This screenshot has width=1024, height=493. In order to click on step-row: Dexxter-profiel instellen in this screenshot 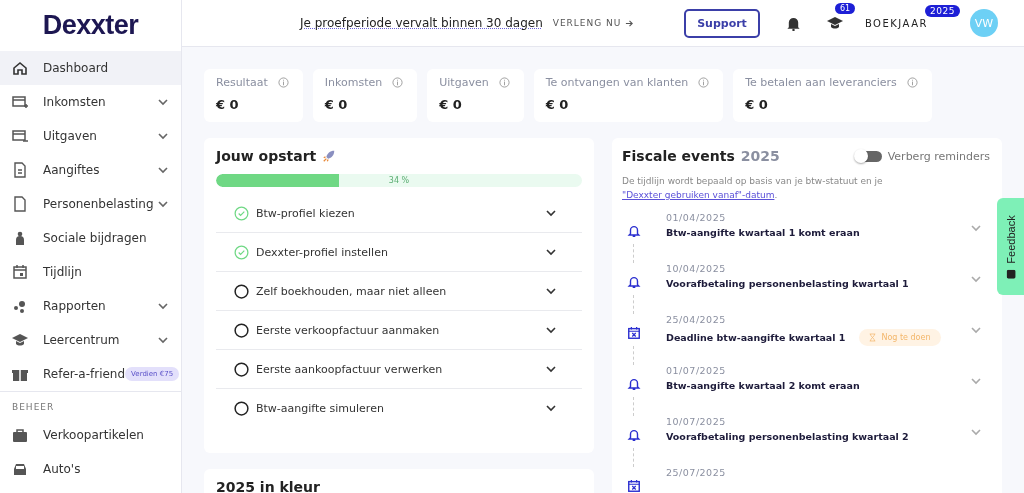, I will do `click(399, 252)`.